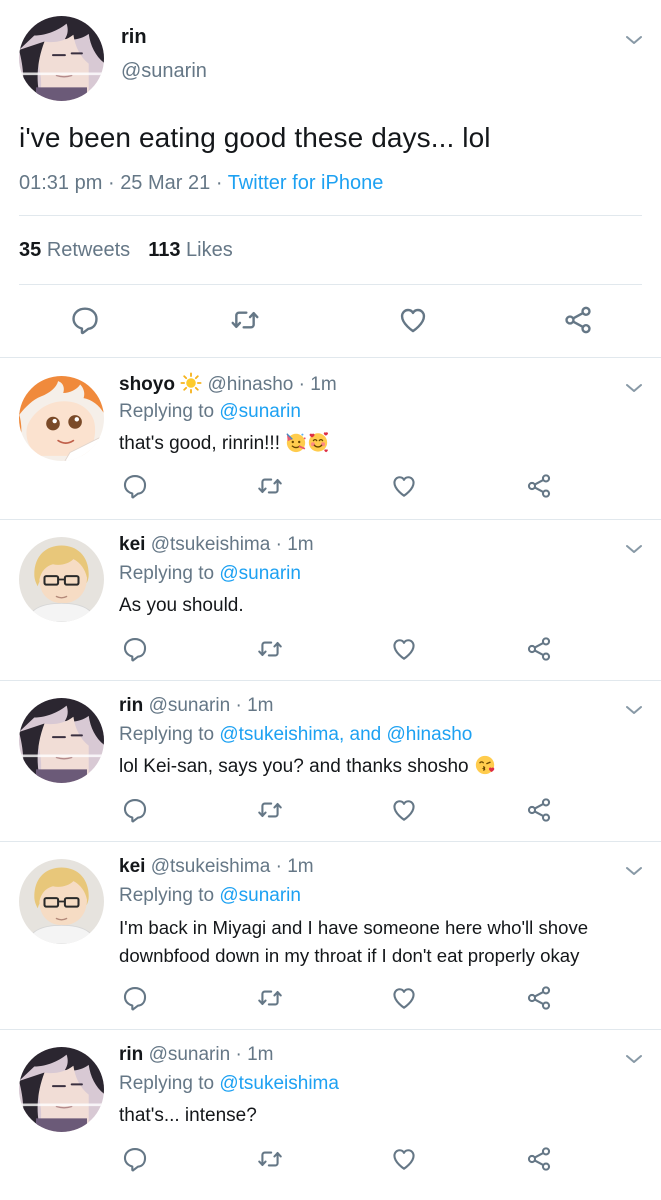 The image size is (661, 1200). What do you see at coordinates (188, 1115) in the screenshot?
I see `reply-text: that's... intense?` at bounding box center [188, 1115].